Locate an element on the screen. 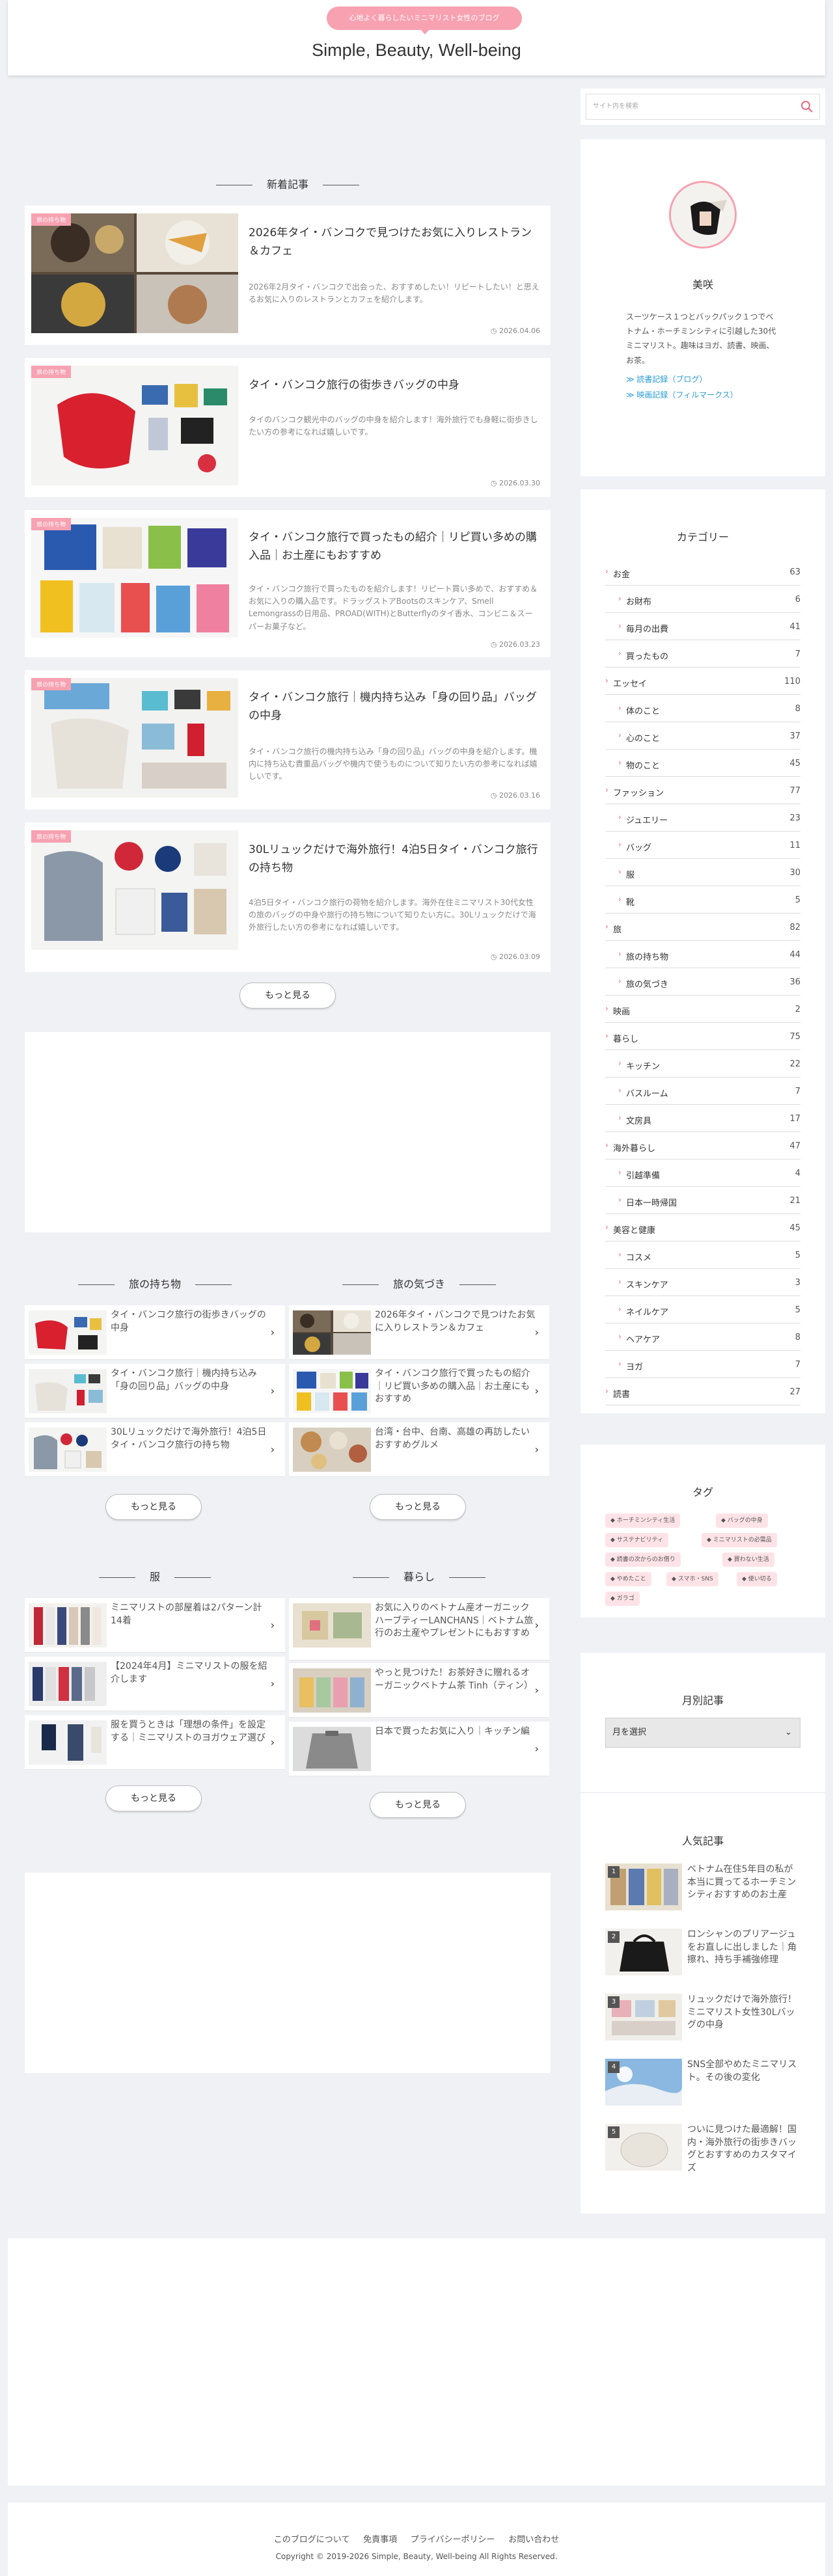  item-title: ミニマリストの部屋着は2パターン計14着 is located at coordinates (191, 1614).